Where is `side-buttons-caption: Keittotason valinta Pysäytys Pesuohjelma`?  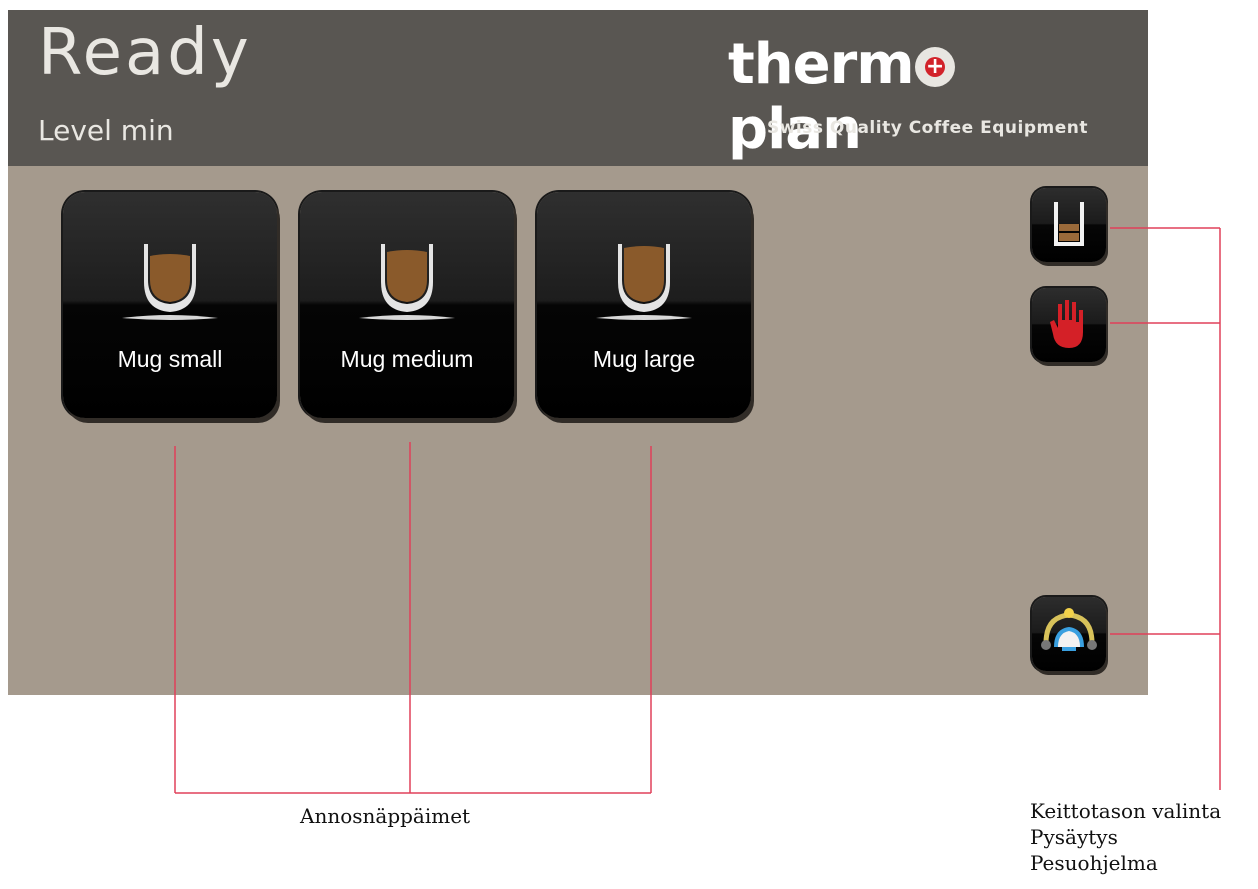
side-buttons-caption: Keittotason valinta Pysäytys Pesuohjelma is located at coordinates (1125, 837).